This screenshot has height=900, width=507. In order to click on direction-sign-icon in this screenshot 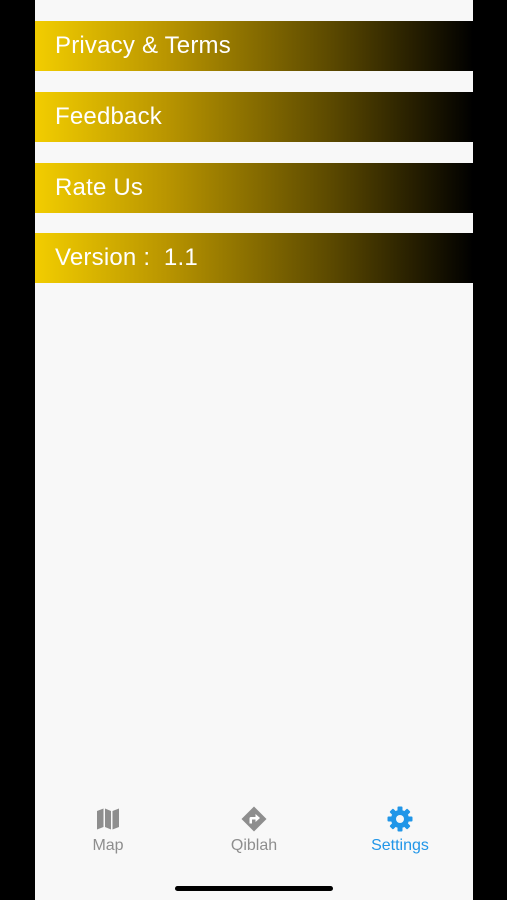, I will do `click(254, 819)`.